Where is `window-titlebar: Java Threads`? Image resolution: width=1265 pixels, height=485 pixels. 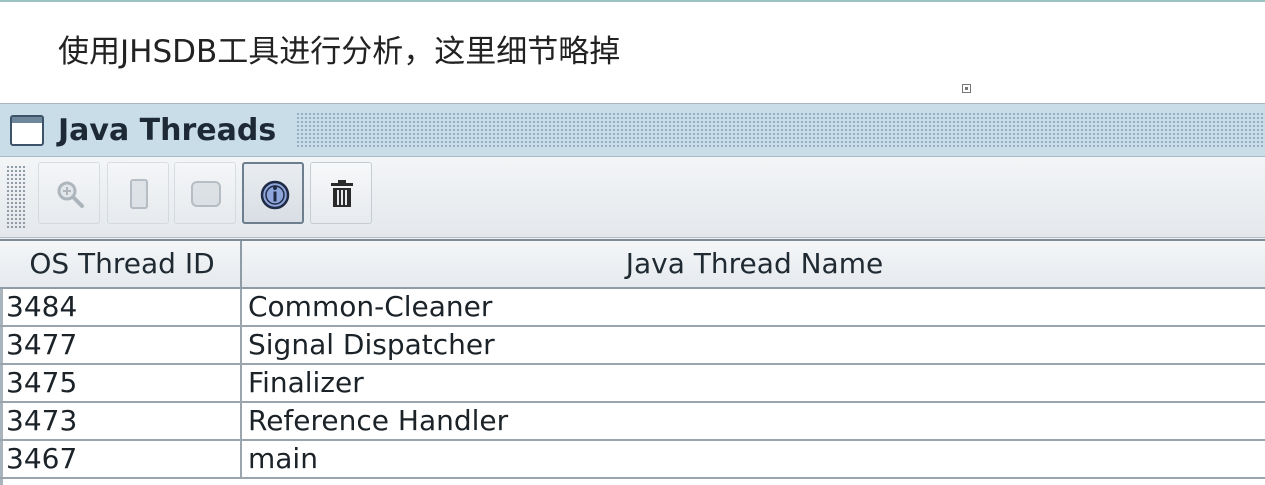 window-titlebar: Java Threads is located at coordinates (632, 130).